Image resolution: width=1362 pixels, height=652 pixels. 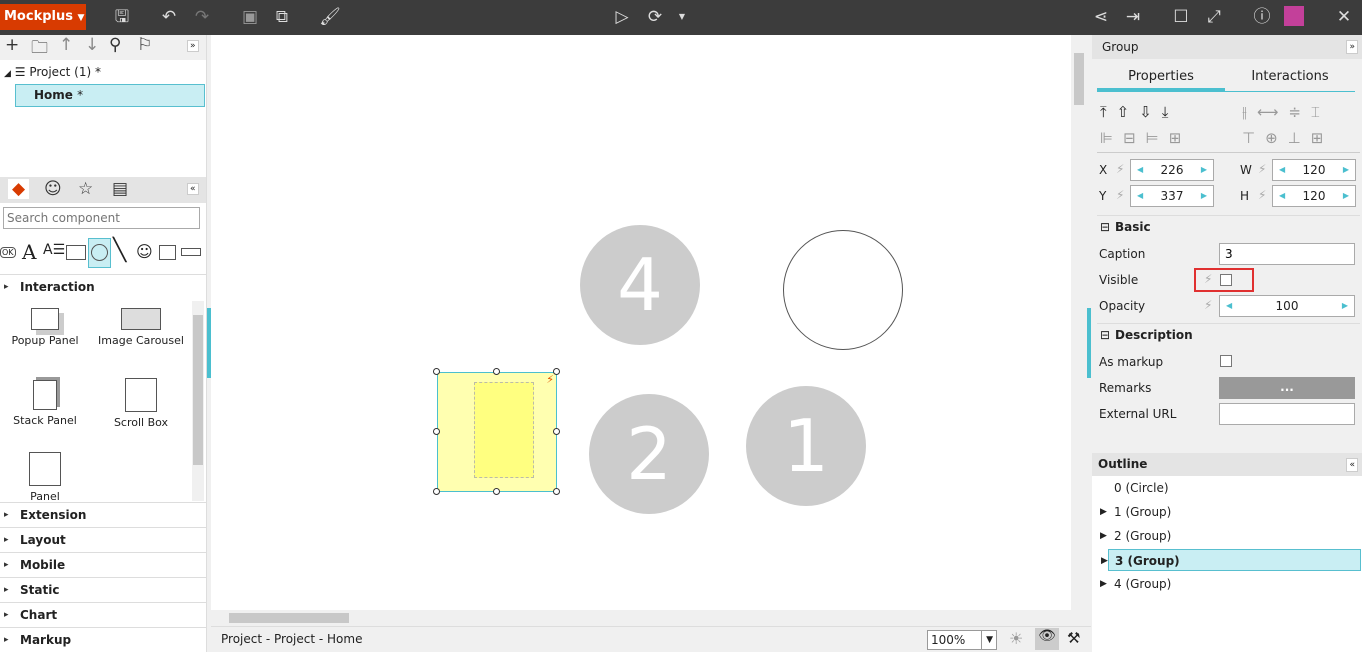 What do you see at coordinates (103, 589) in the screenshot?
I see `section-static: Static` at bounding box center [103, 589].